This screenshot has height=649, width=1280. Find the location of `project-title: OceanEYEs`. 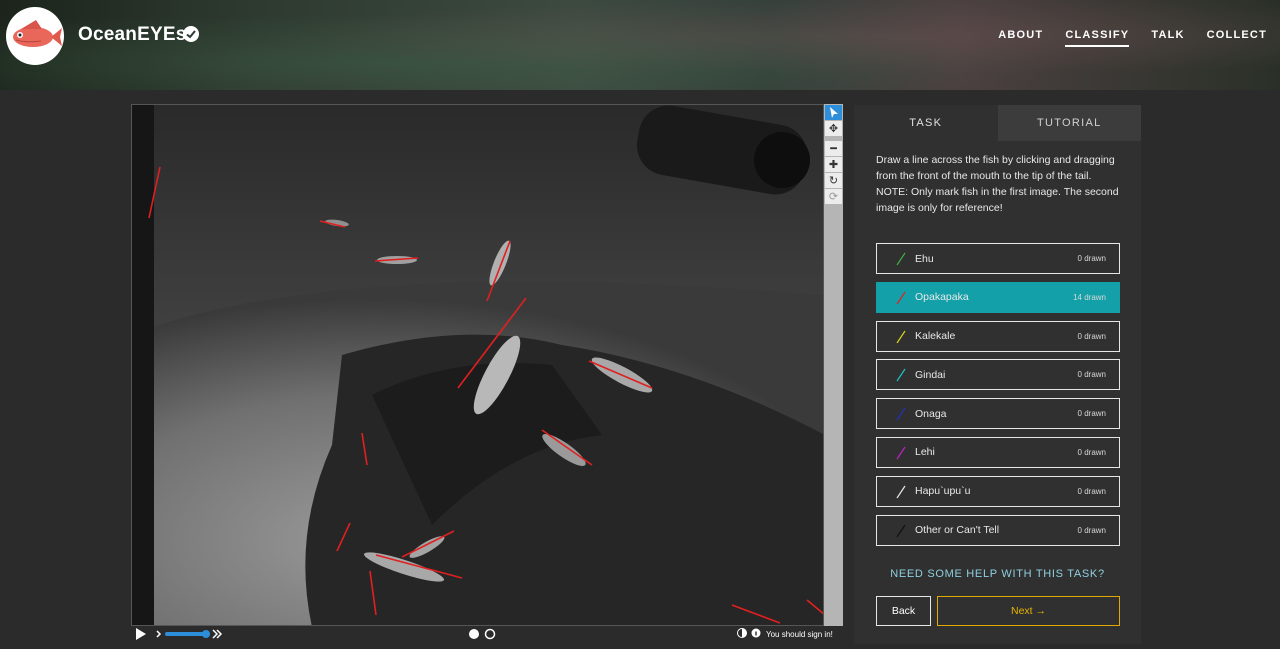

project-title: OceanEYEs is located at coordinates (132, 35).